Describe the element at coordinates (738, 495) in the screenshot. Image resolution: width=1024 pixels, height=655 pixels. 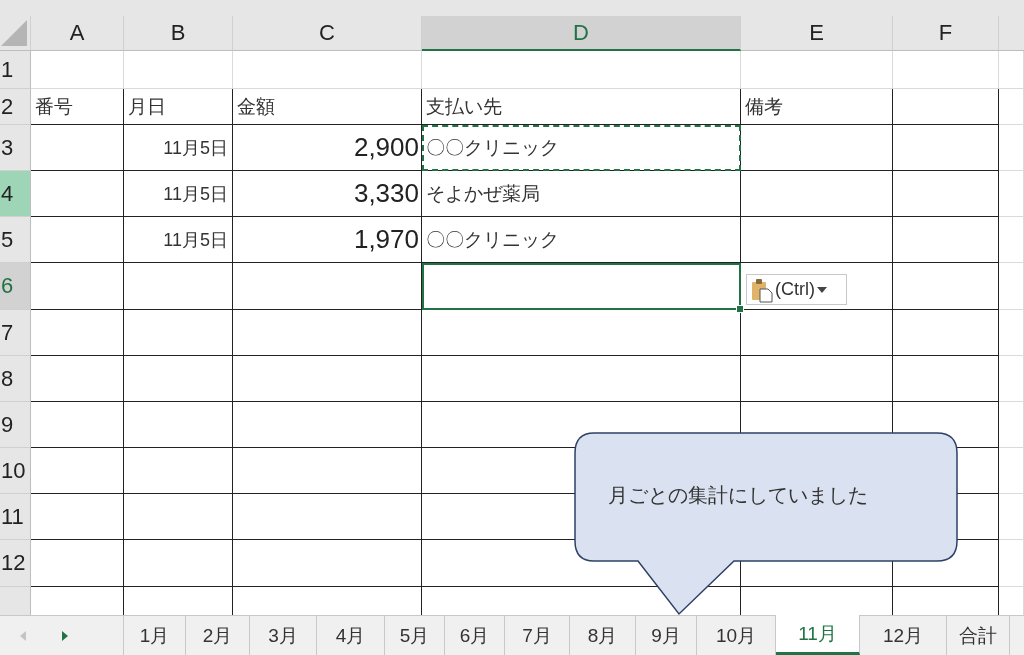
I see `callout-text: 月ごとの集計にしていました` at that location.